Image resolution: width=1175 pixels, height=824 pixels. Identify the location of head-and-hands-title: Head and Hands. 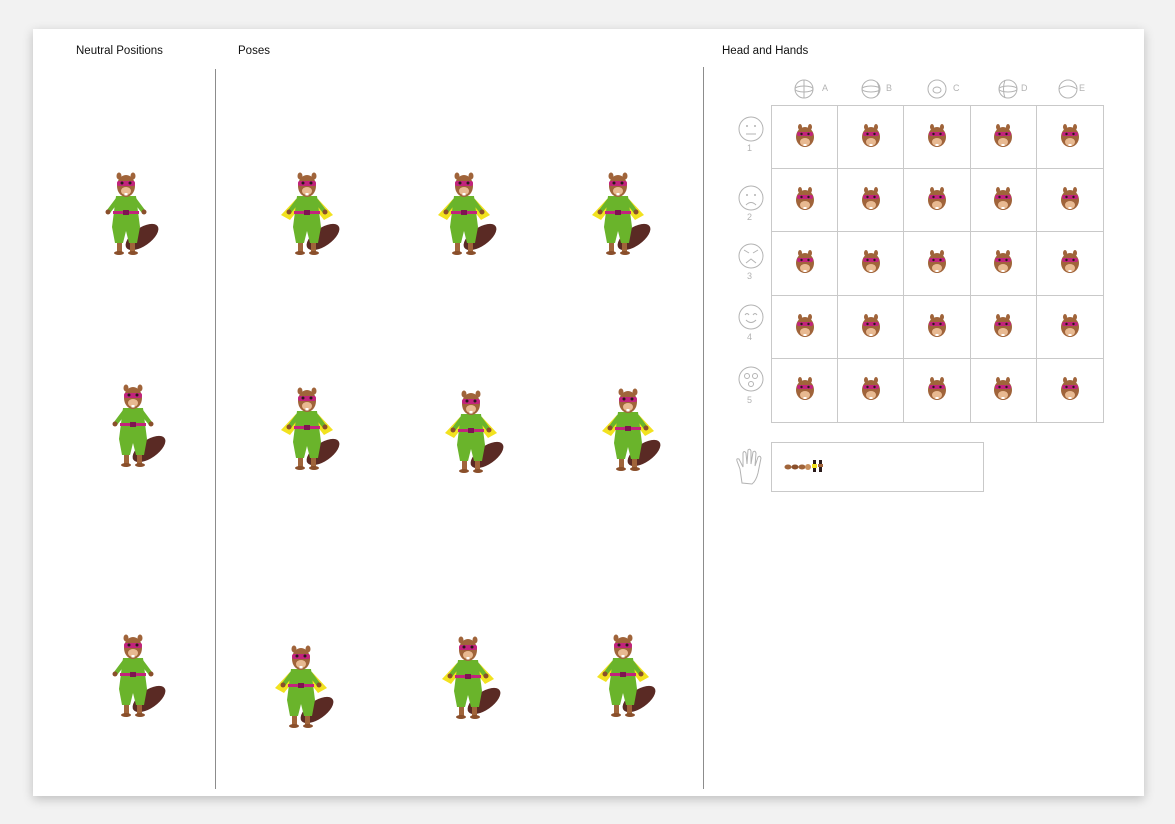
(765, 51).